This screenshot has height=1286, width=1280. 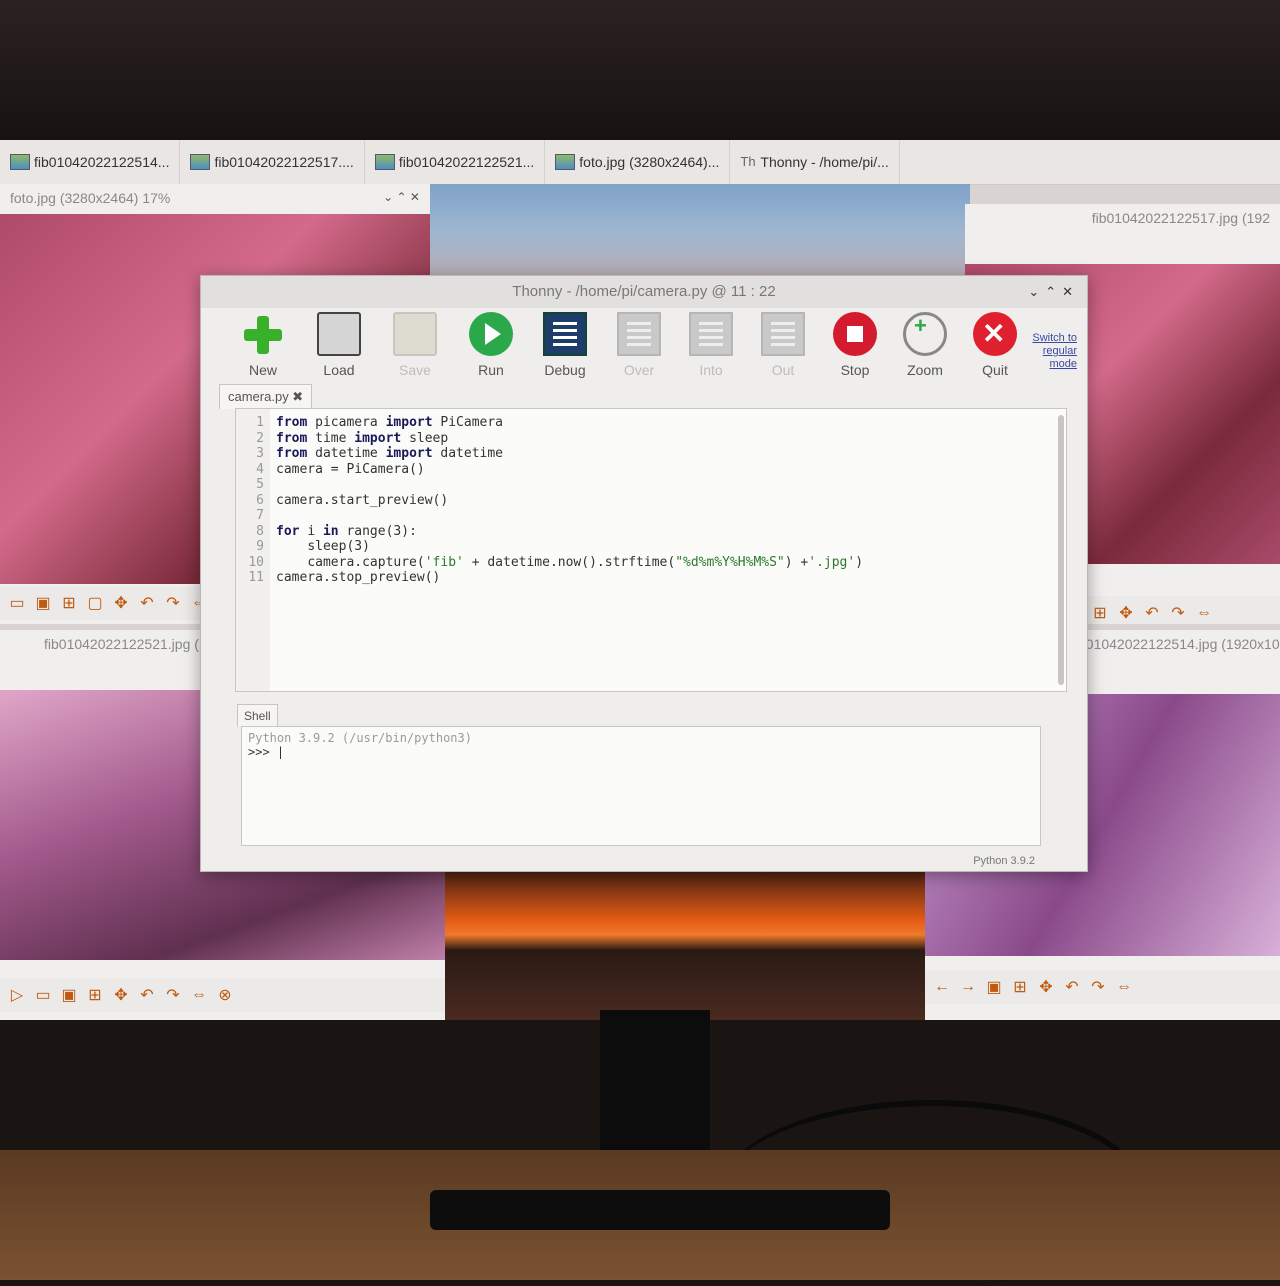 I want to click on line-number: 3, so click(x=260, y=453).